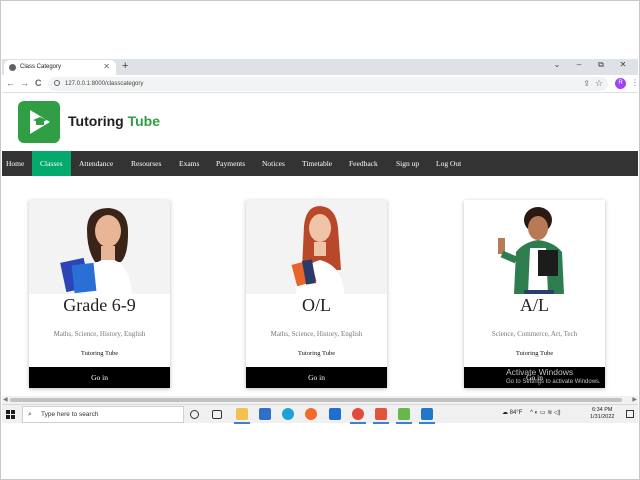 This screenshot has height=480, width=640. Describe the element at coordinates (265, 414) in the screenshot. I see `mail-icon` at that location.